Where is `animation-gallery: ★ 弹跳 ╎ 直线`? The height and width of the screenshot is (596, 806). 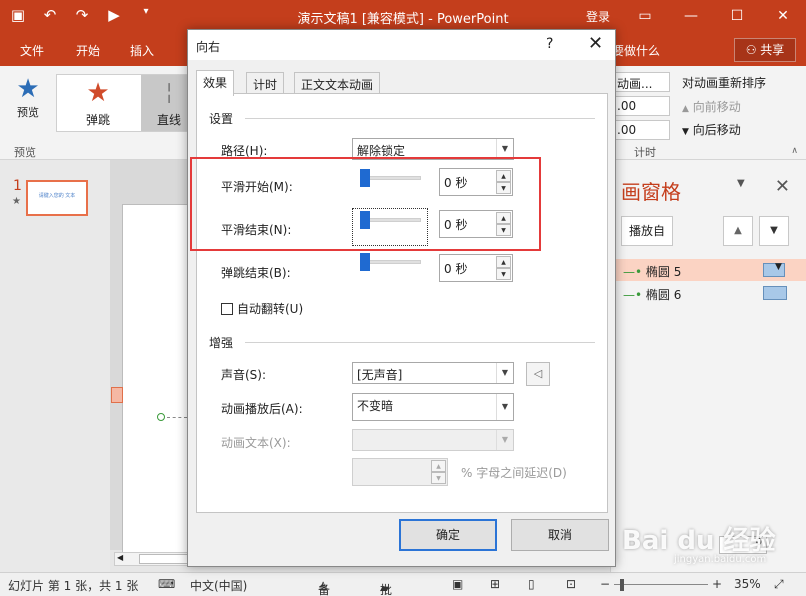 animation-gallery: ★ 弹跳 ╎ 直线 is located at coordinates (126, 103).